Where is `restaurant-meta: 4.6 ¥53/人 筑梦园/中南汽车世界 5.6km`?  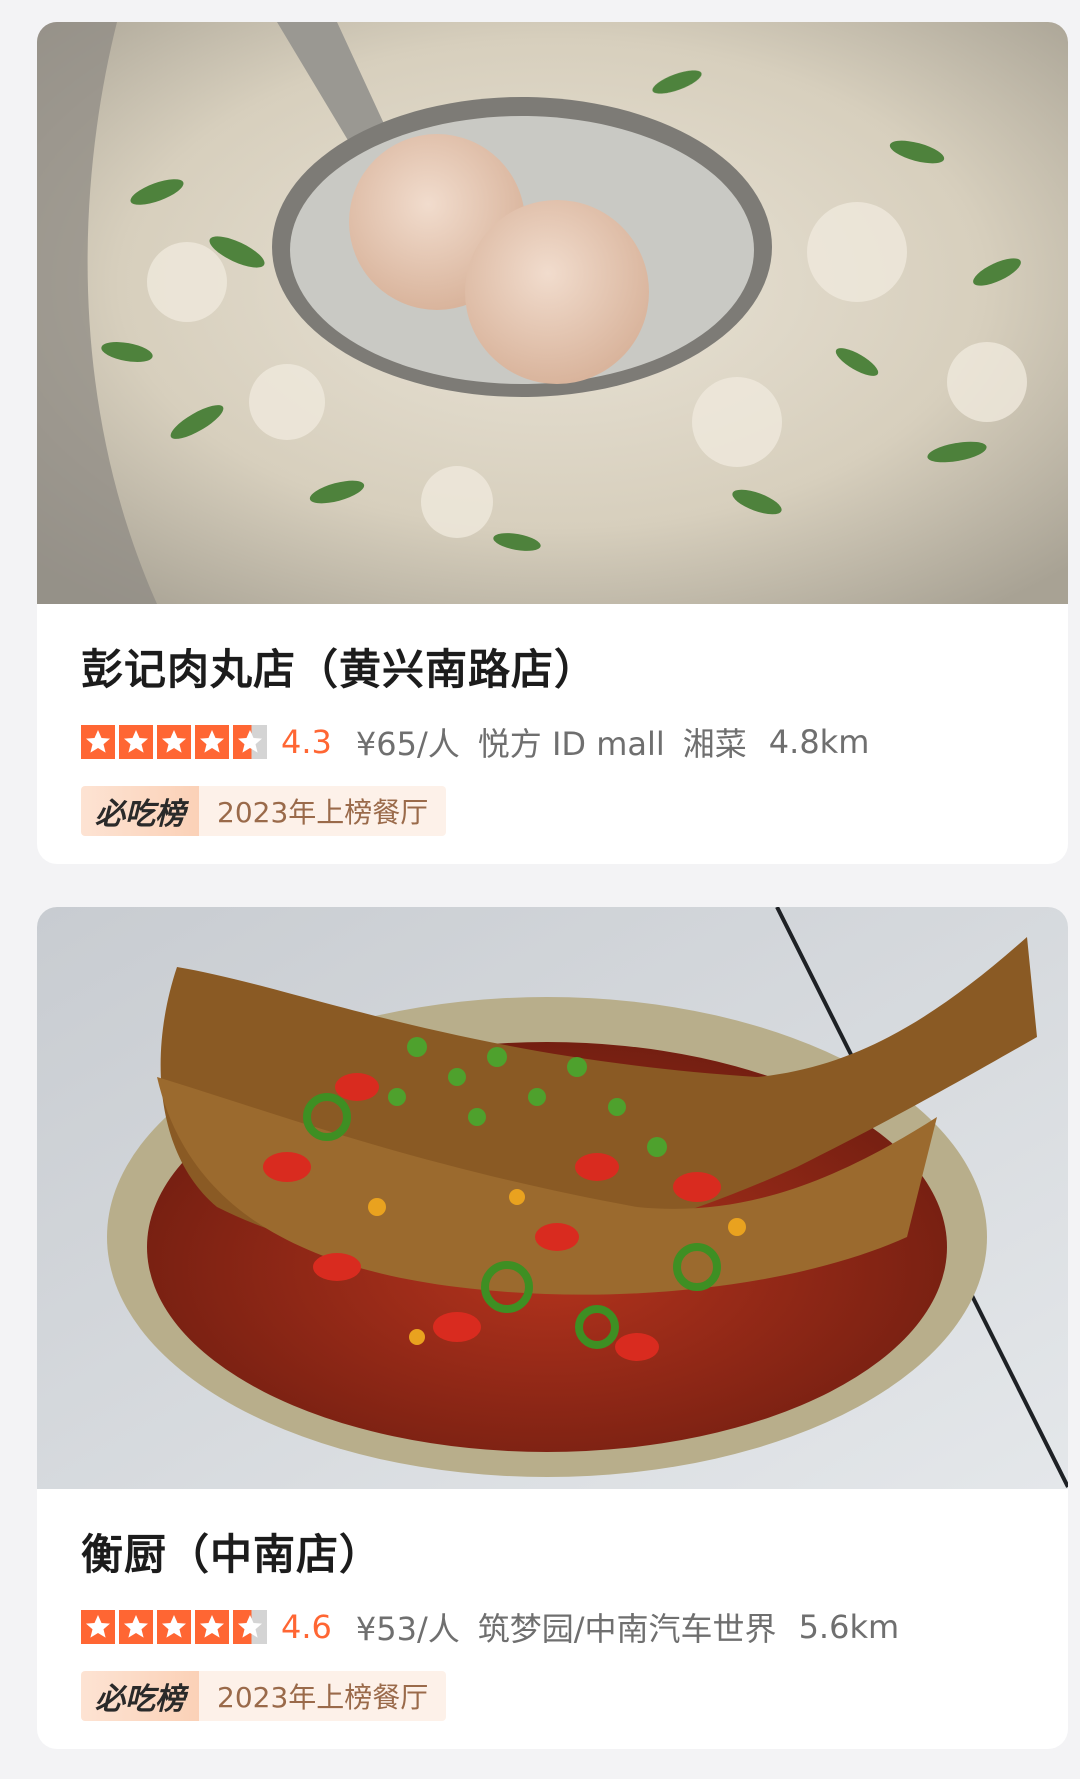
restaurant-meta: 4.6 ¥53/人 筑梦园/中南汽车世界 5.6km is located at coordinates (552, 1627).